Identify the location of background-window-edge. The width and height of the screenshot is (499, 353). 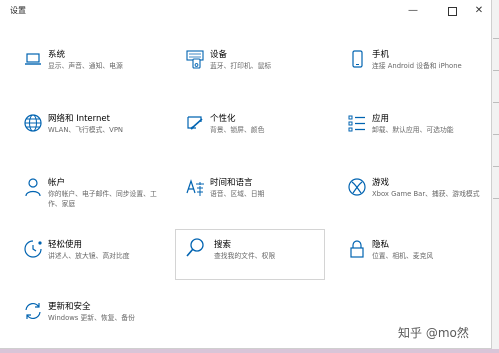
(495, 176).